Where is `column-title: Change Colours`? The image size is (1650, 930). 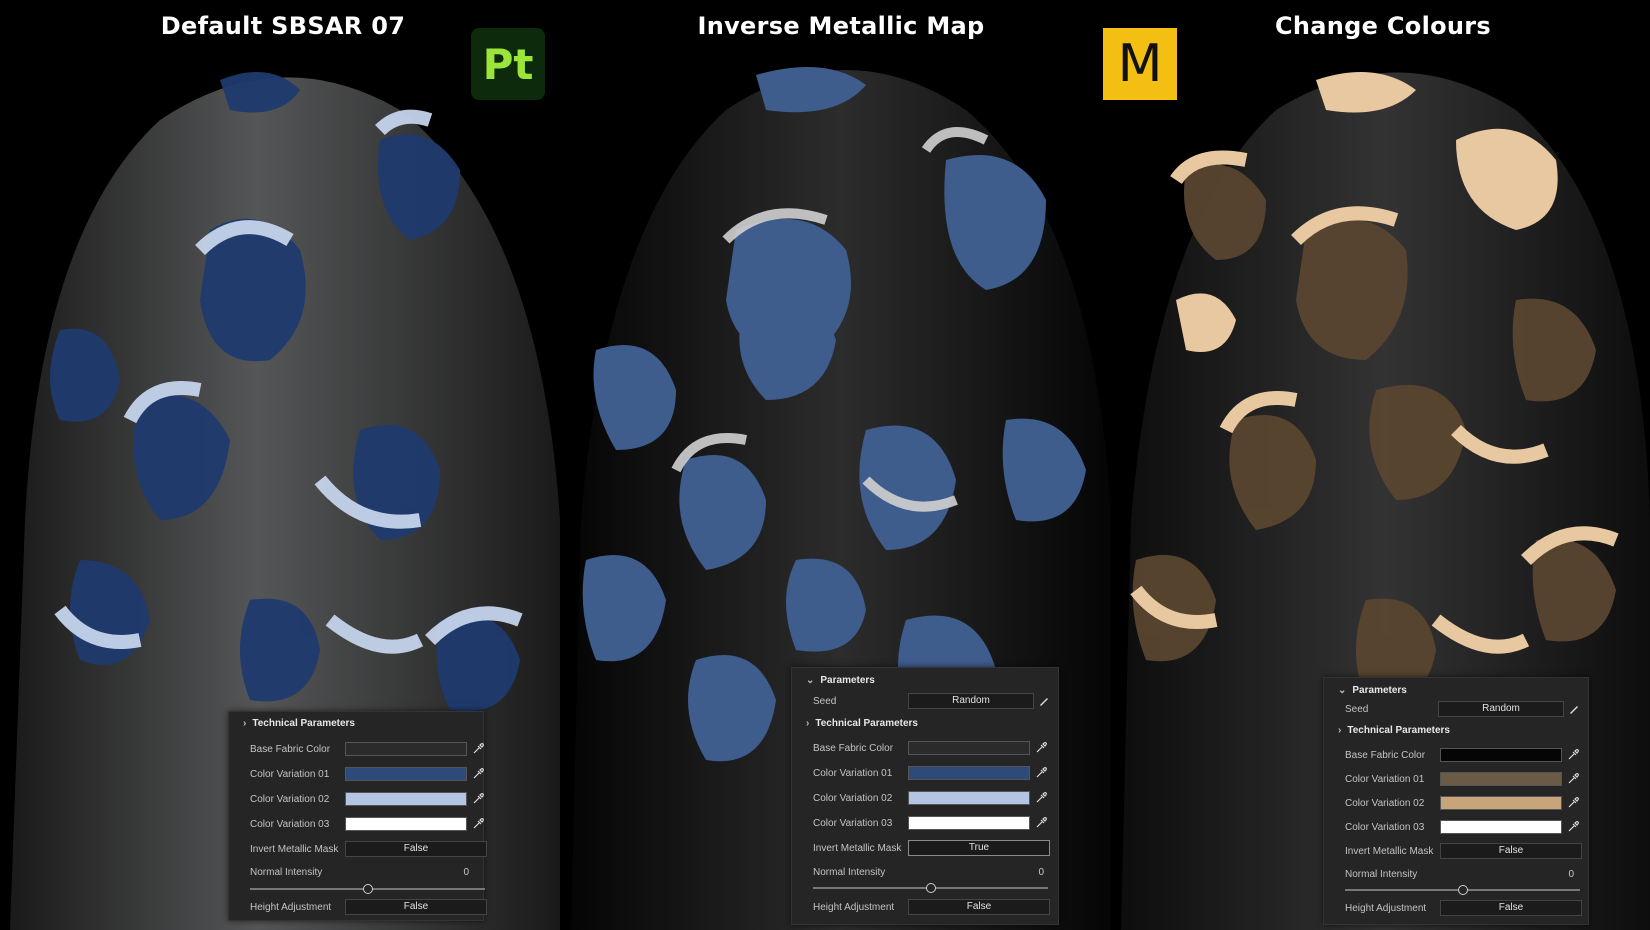 column-title: Change Colours is located at coordinates (1383, 26).